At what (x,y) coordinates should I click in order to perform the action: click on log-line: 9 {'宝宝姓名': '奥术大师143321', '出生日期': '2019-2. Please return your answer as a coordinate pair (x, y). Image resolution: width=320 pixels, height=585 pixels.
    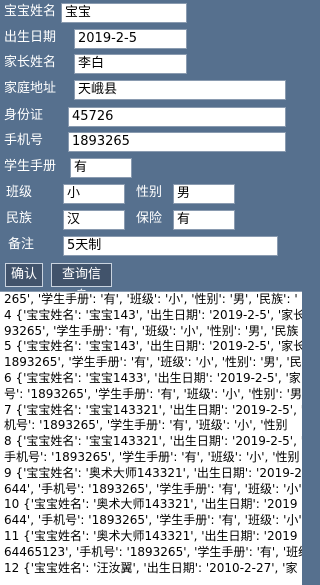
    Looking at the image, I should click on (153, 472).